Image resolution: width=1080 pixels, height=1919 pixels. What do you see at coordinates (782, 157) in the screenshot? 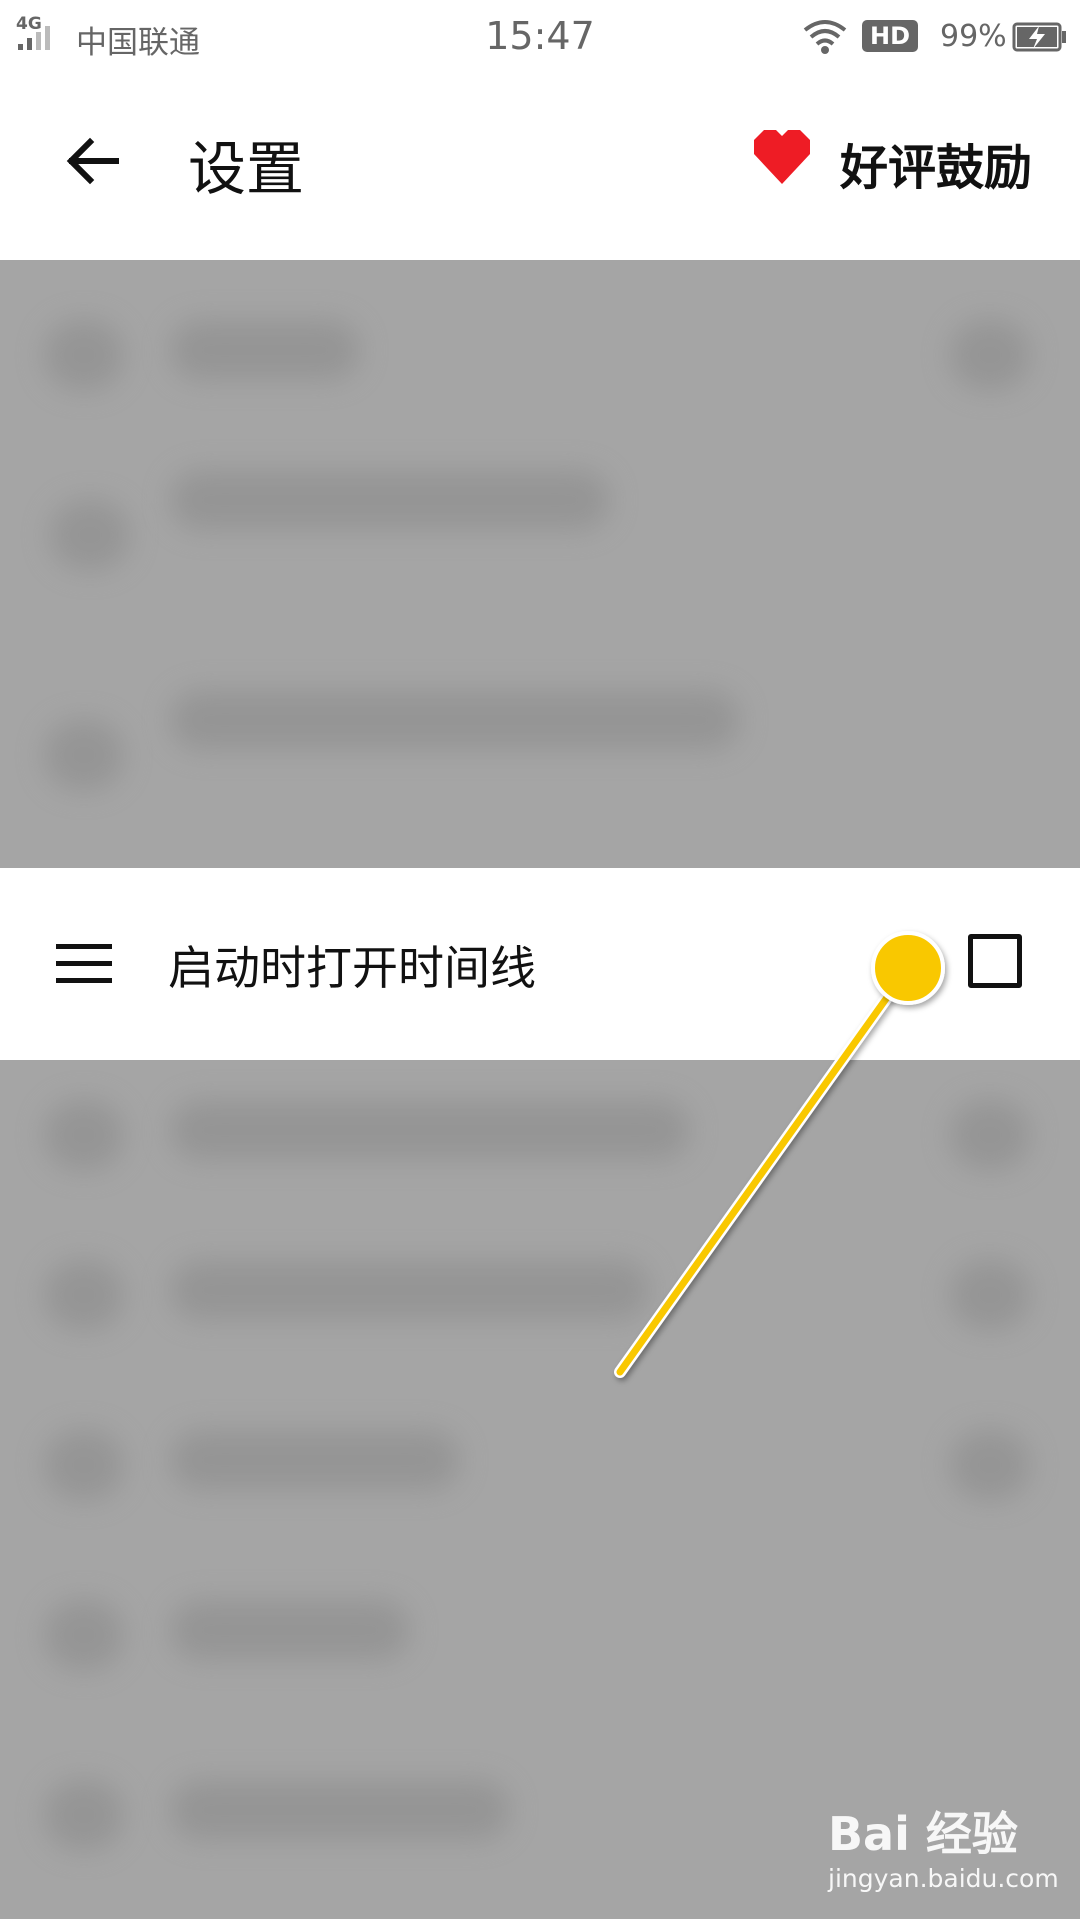
I see `heart-icon` at bounding box center [782, 157].